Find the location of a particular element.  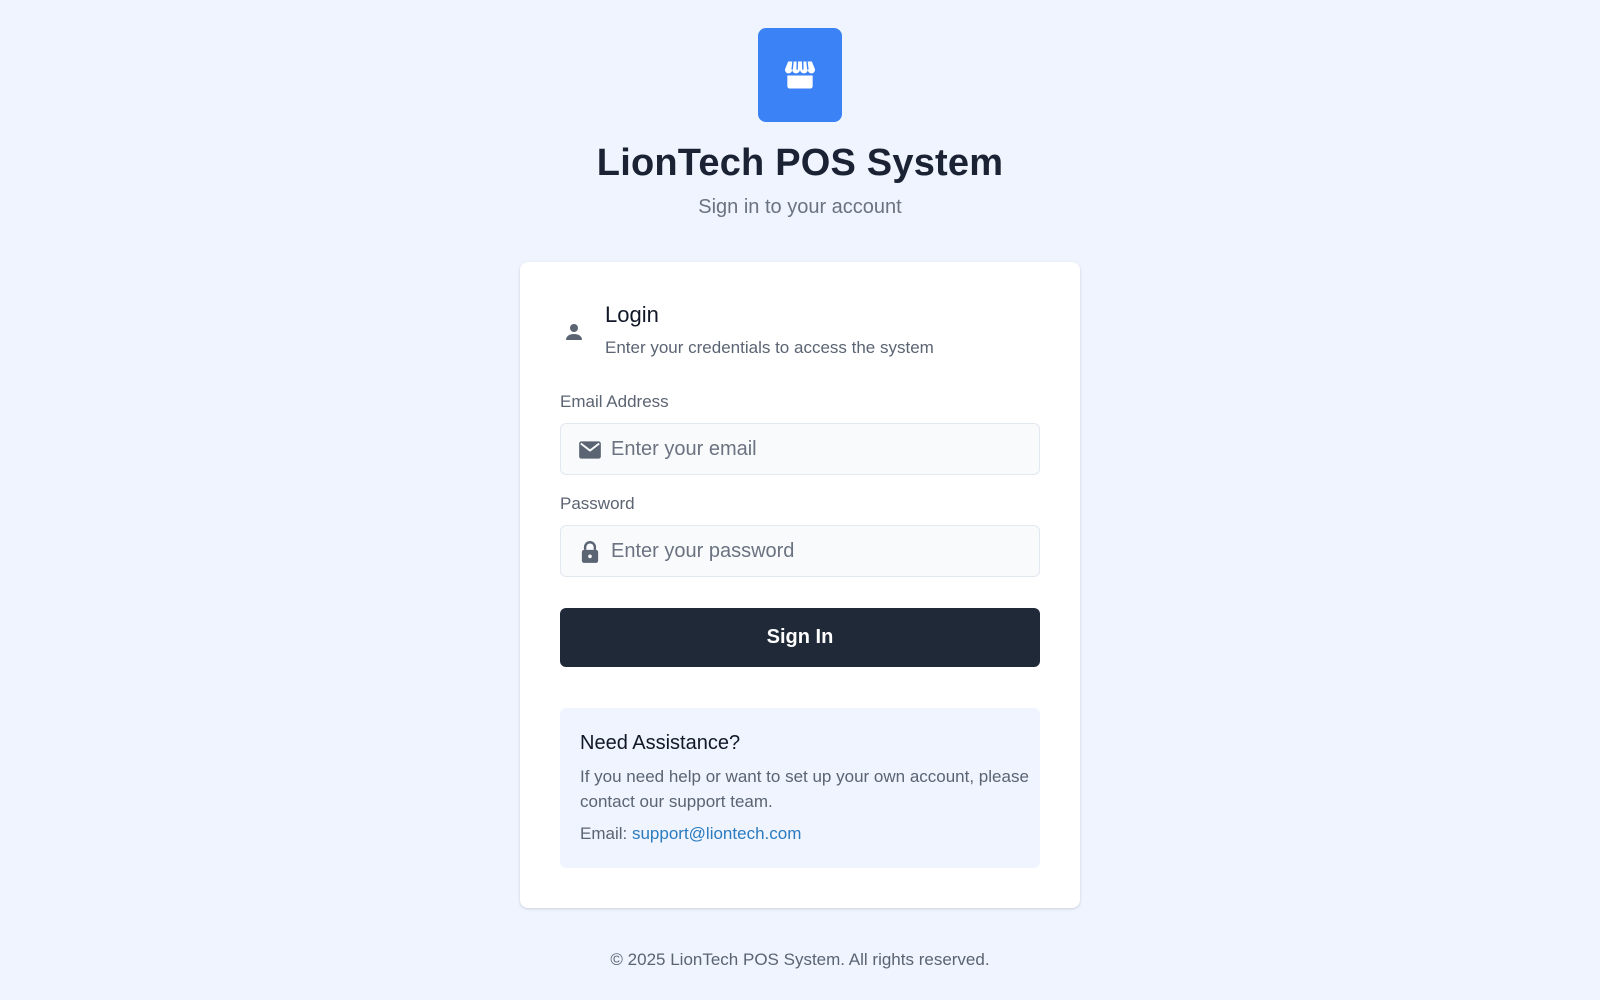

sign-in-button: Sign In is located at coordinates (800, 637).